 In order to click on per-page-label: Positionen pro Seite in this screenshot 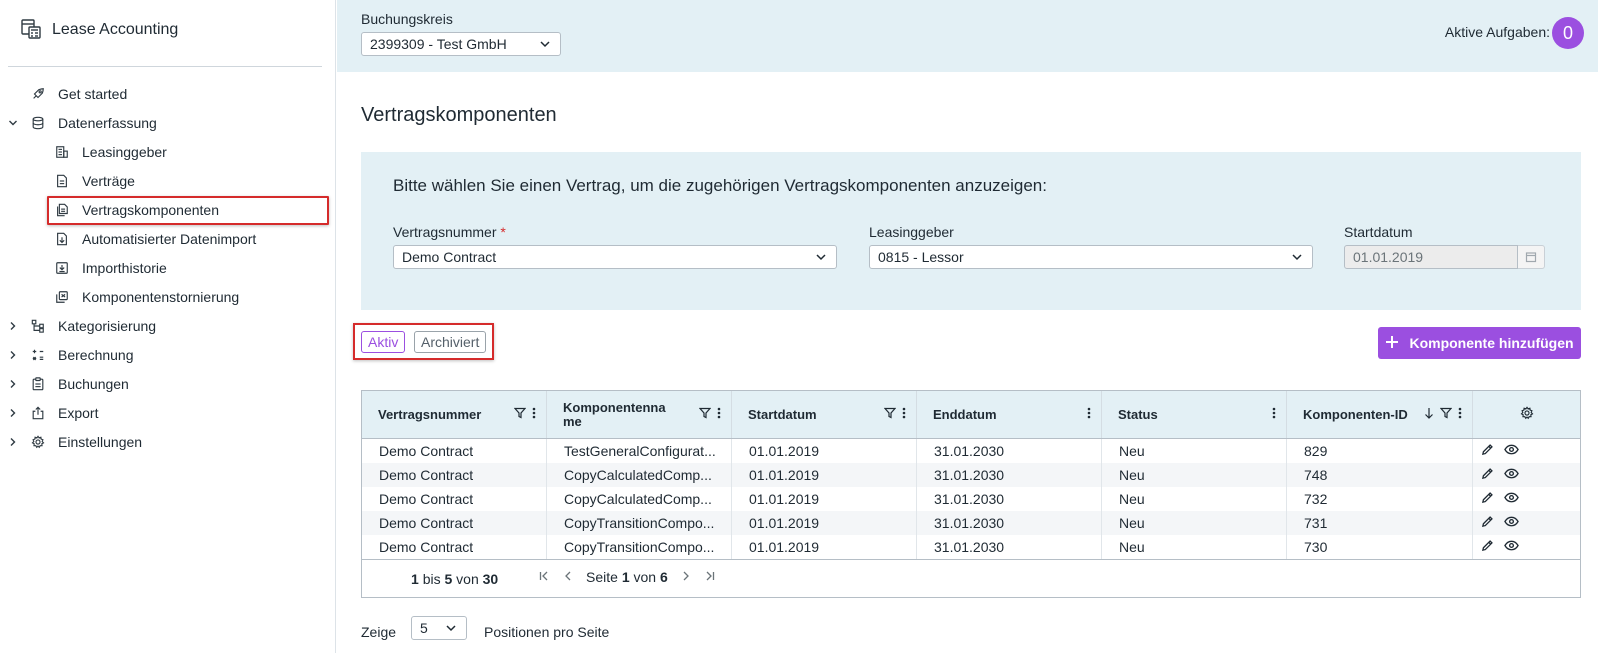, I will do `click(547, 632)`.